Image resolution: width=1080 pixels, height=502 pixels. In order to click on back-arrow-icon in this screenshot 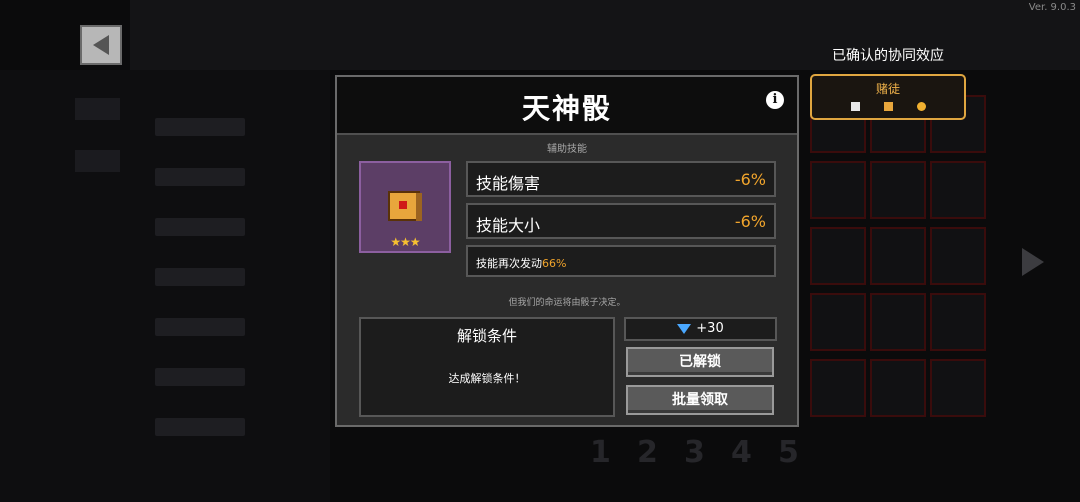, I will do `click(101, 45)`.